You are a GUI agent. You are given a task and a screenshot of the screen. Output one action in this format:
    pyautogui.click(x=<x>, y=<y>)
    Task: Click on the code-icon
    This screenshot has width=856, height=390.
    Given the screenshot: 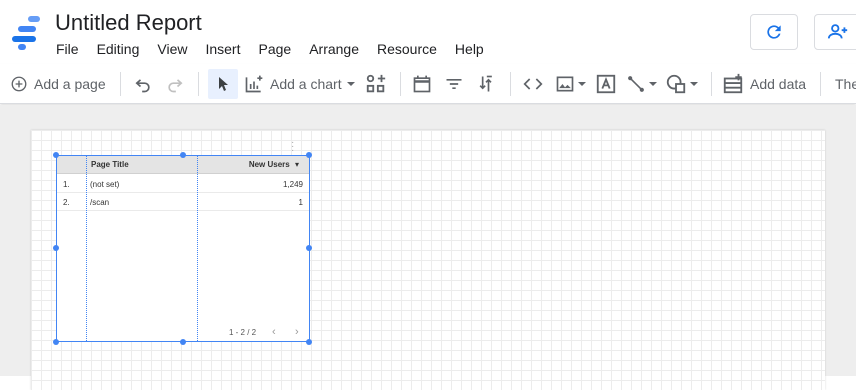 What is the action you would take?
    pyautogui.click(x=533, y=84)
    